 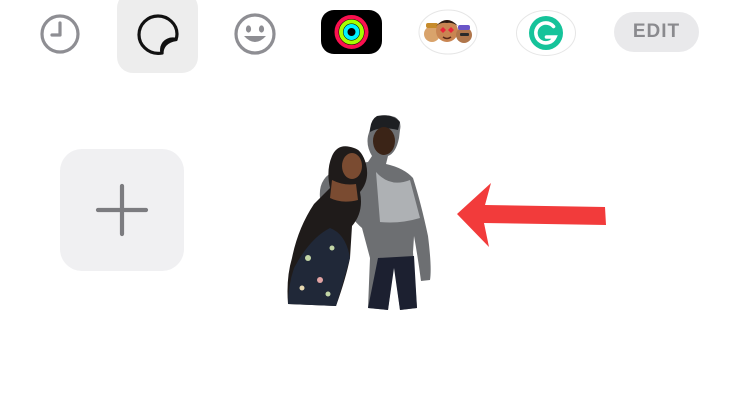 I want to click on tab-recents, so click(x=60, y=34).